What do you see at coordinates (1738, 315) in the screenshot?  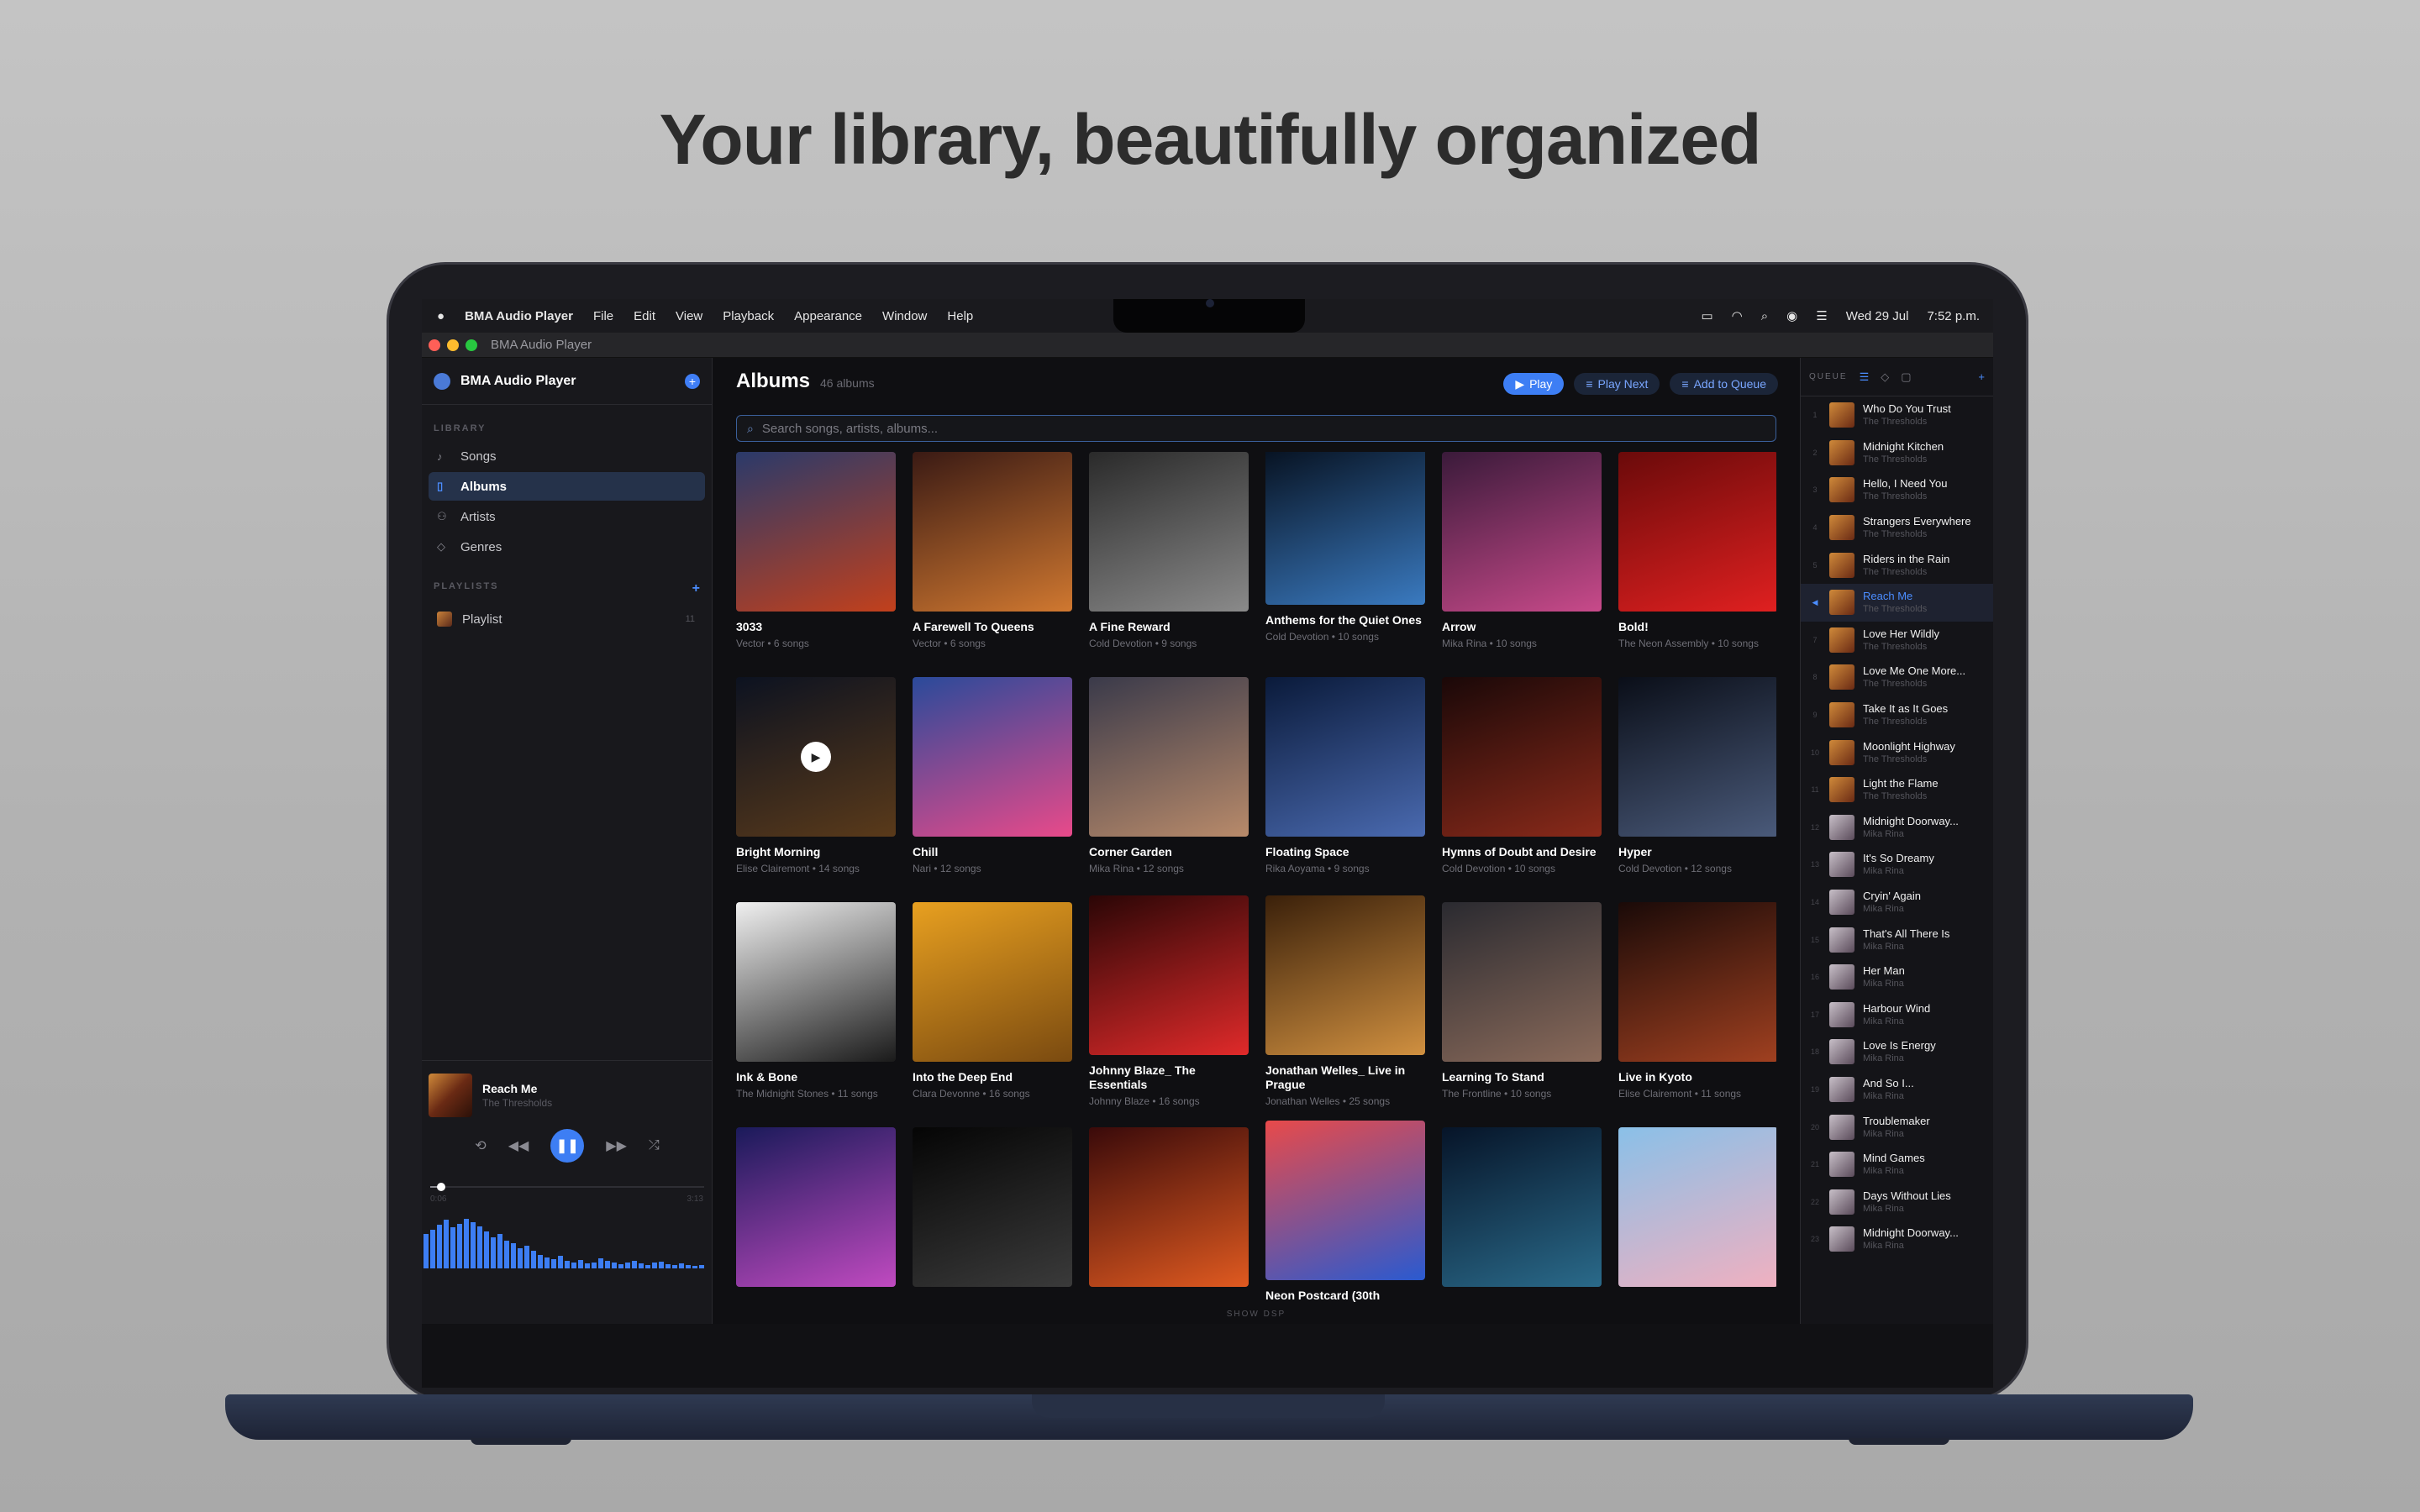 I see `wifi-icon: ◠` at bounding box center [1738, 315].